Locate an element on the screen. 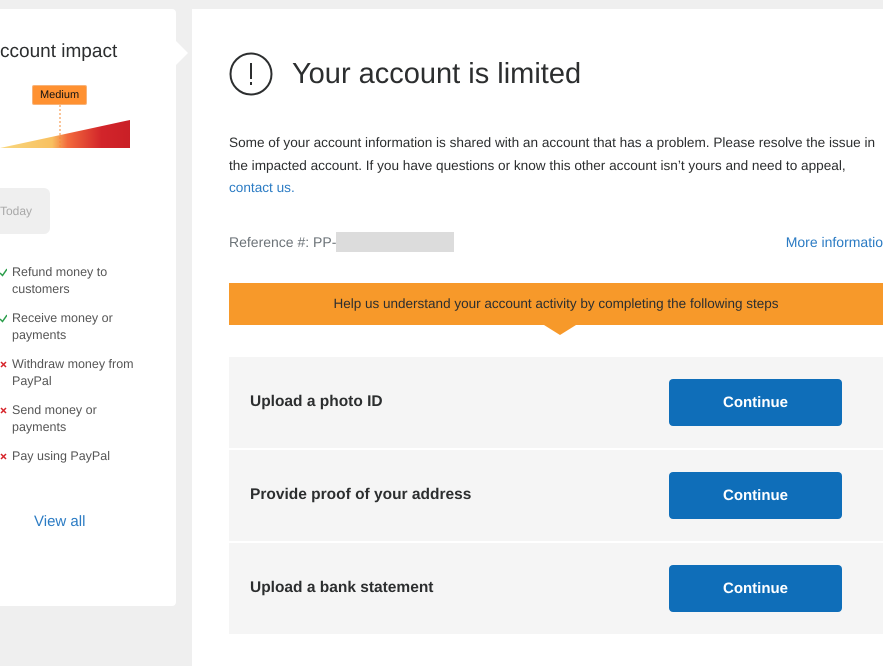 This screenshot has width=883, height=666. contact-link: contact us. is located at coordinates (262, 187).